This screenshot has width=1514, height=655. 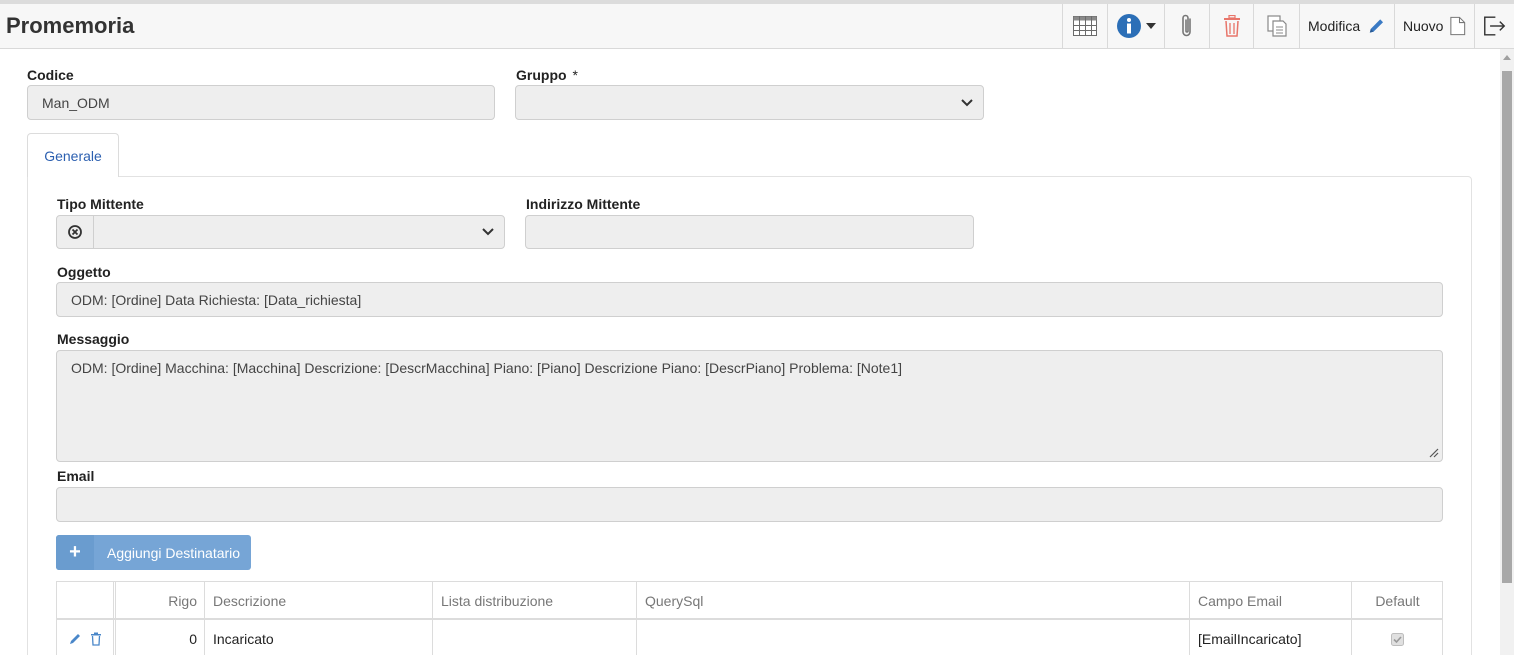 I want to click on vertical-scrollbar, so click(x=1507, y=352).